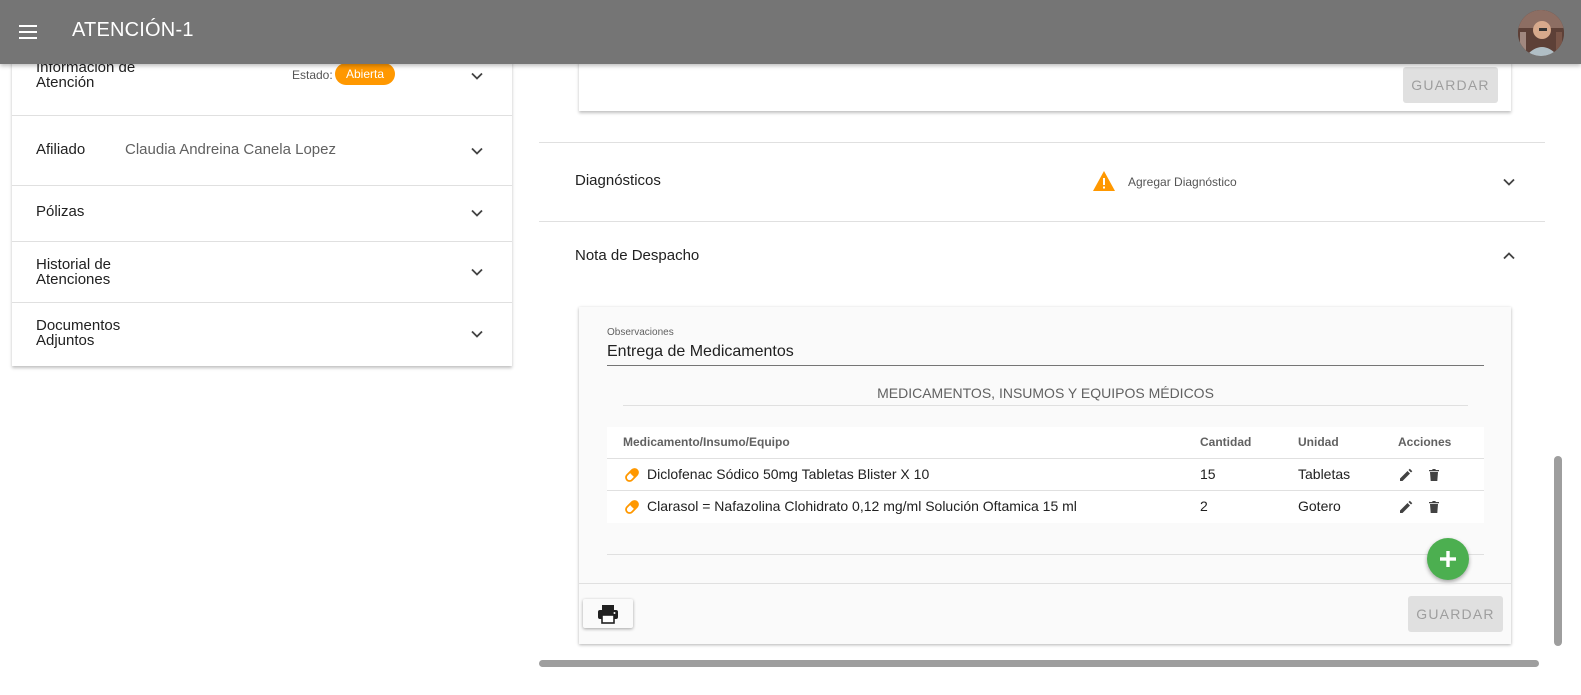 Image resolution: width=1581 pixels, height=695 pixels. What do you see at coordinates (1318, 442) in the screenshot?
I see `column-header: Unidad` at bounding box center [1318, 442].